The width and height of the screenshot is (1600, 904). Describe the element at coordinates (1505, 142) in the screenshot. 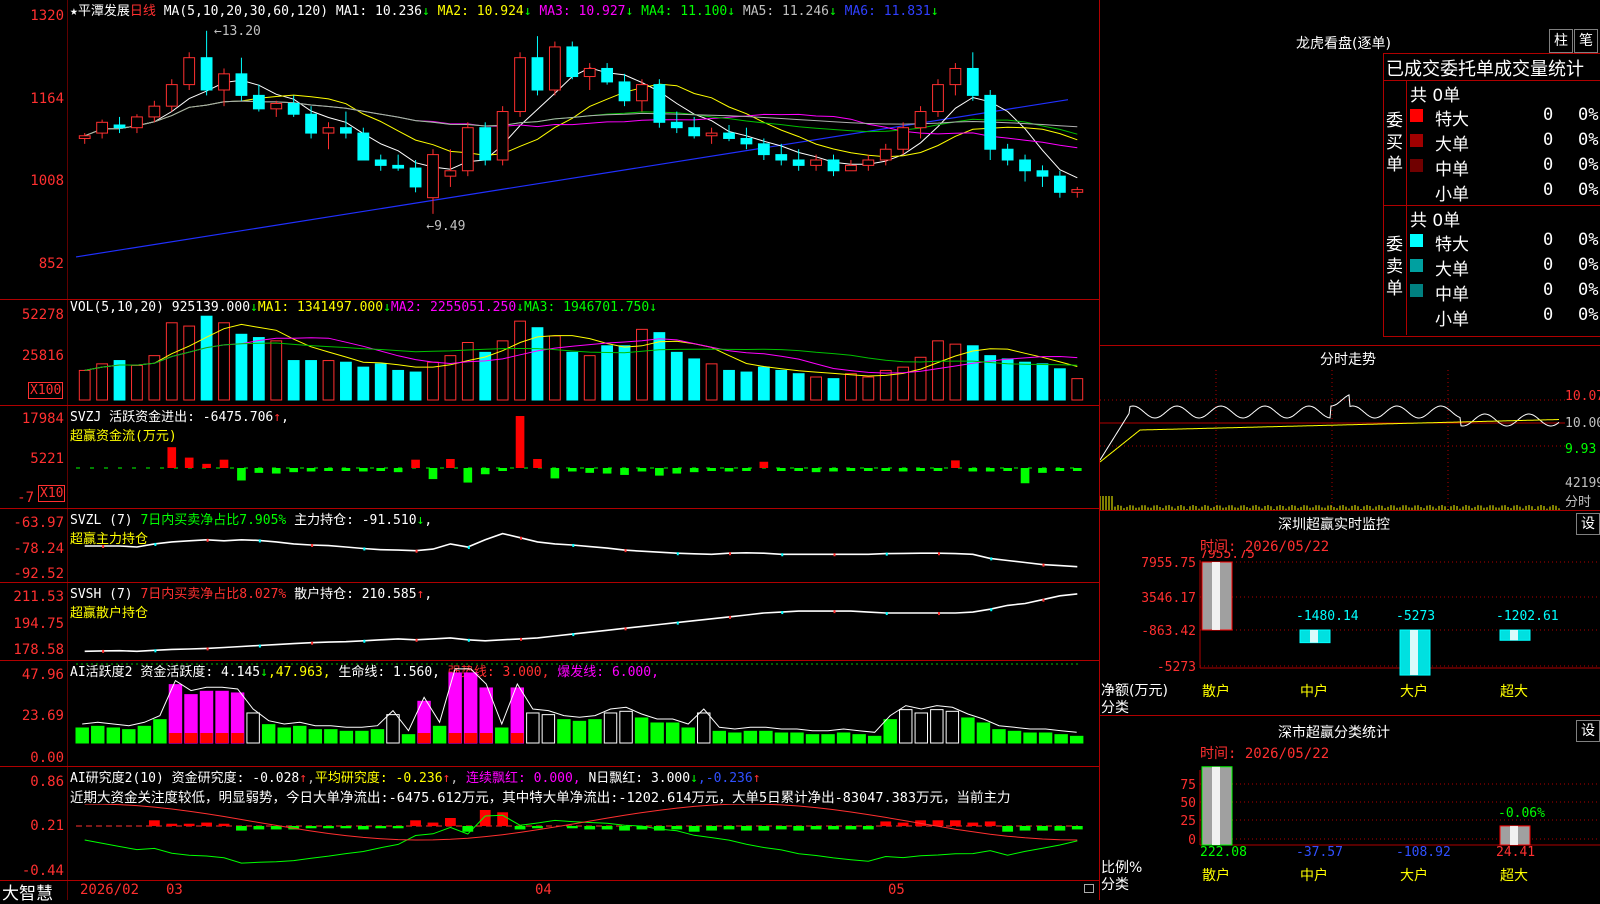

I see `buy-row-2: 大单 0 0%` at that location.